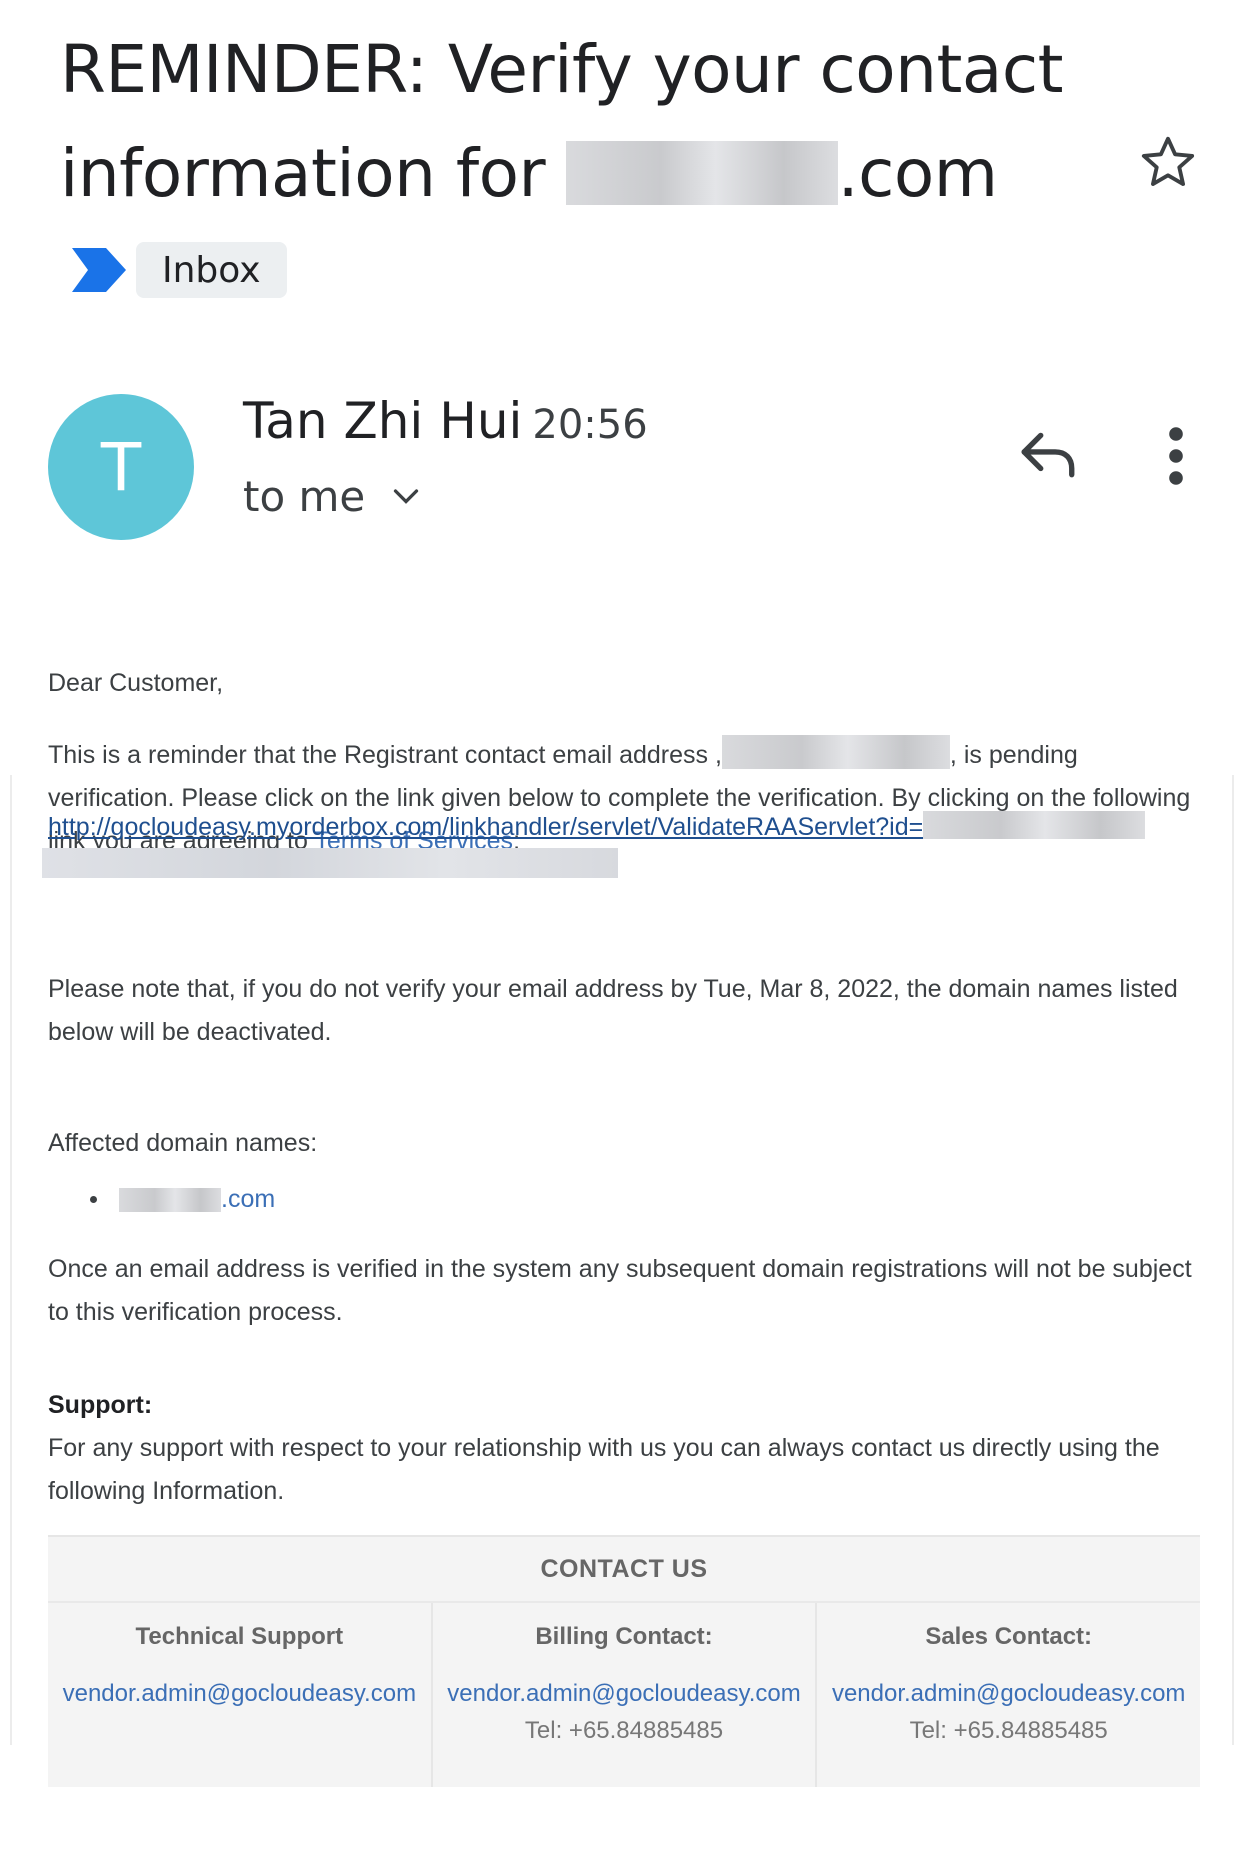 This screenshot has height=1854, width=1242. What do you see at coordinates (239, 1636) in the screenshot?
I see `contact-heading: Technical Support` at bounding box center [239, 1636].